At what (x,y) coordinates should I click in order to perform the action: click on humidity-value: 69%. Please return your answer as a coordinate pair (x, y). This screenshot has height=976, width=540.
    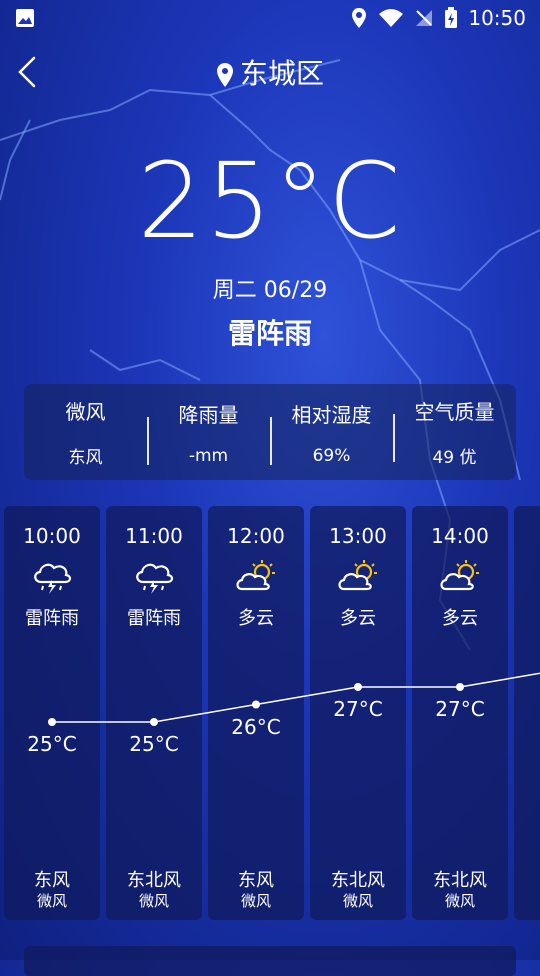
    Looking at the image, I should click on (331, 455).